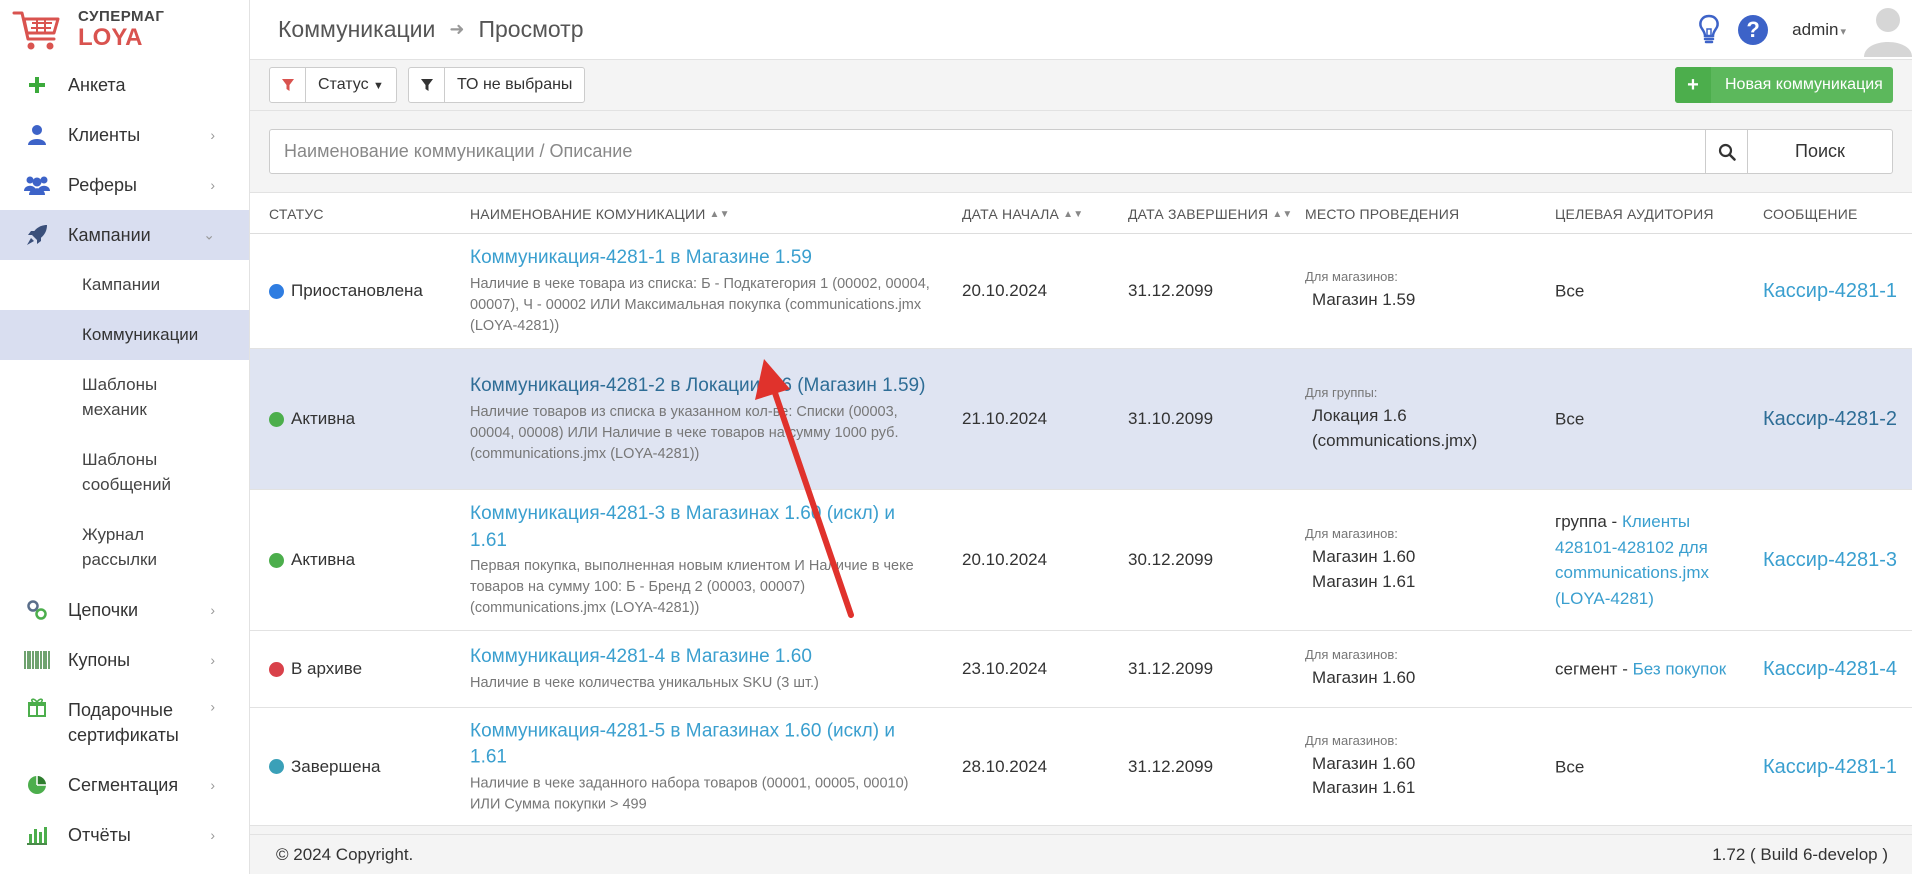 The image size is (1912, 874). I want to click on place-value: Магазин 1.61, so click(1364, 787).